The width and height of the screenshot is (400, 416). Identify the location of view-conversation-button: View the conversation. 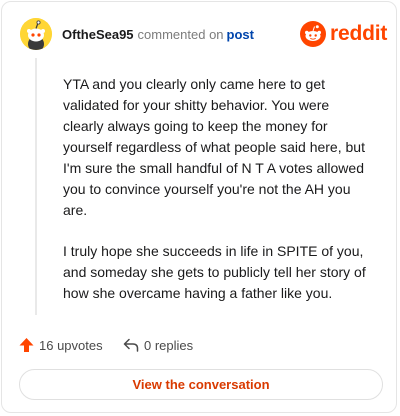
(201, 384).